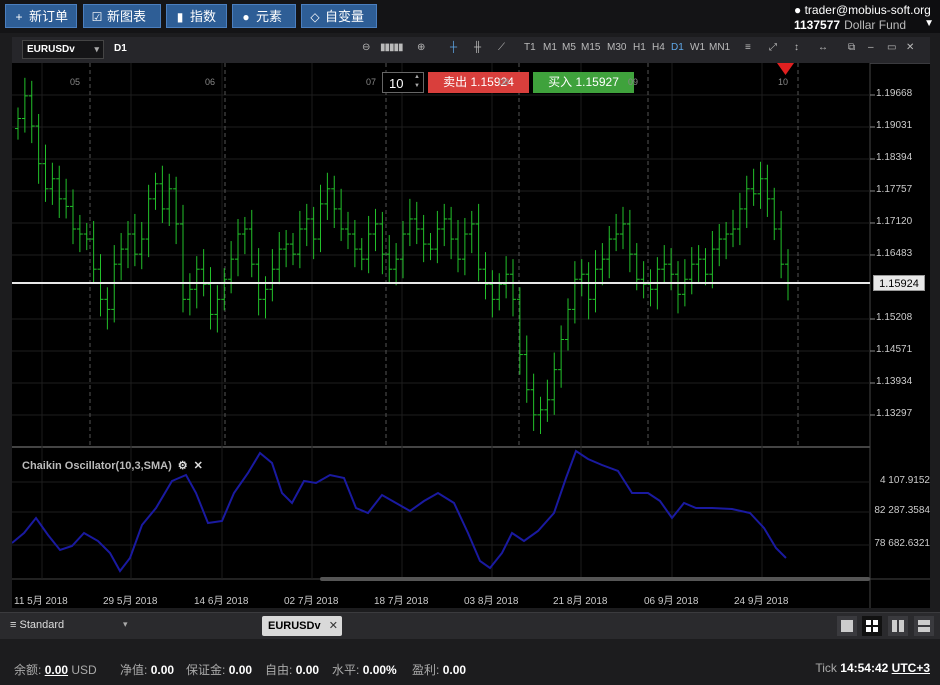  Describe the element at coordinates (219, 670) in the screenshot. I see `margin-field: 保证金: 0.00` at that location.